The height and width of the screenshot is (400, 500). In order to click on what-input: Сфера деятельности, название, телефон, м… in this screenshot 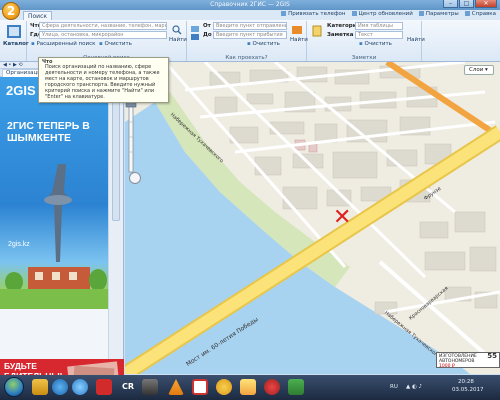, I will do `click(103, 26)`.